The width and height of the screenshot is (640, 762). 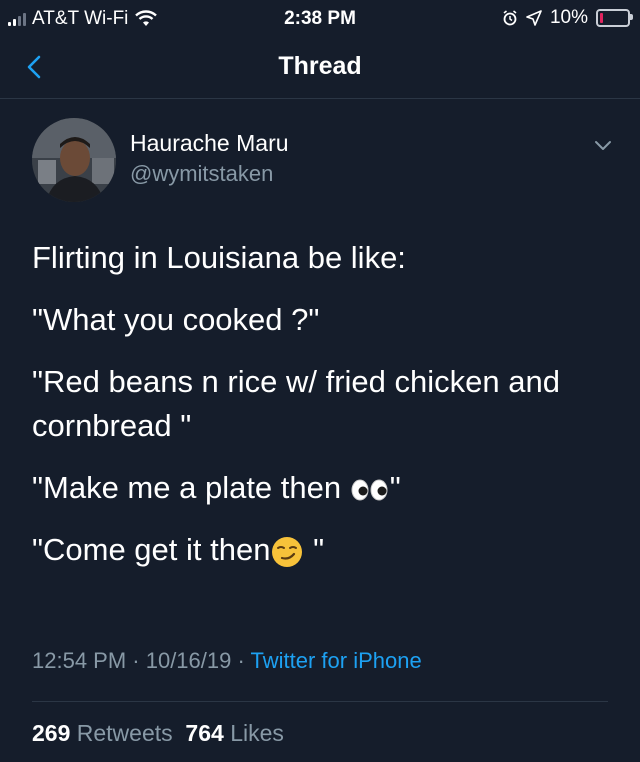 I want to click on nav-bar: Thread, so click(x=320, y=67).